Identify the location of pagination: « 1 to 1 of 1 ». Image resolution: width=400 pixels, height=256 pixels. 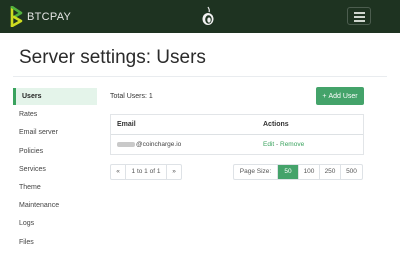
(146, 172).